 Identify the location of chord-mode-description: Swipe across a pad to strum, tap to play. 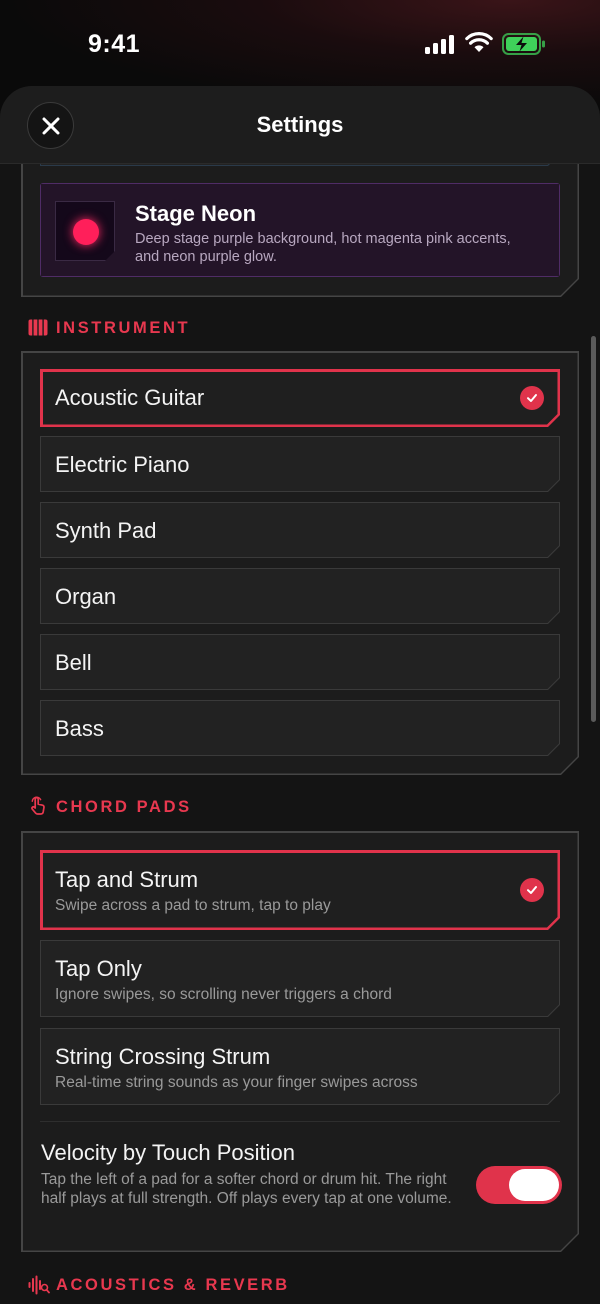
(193, 905).